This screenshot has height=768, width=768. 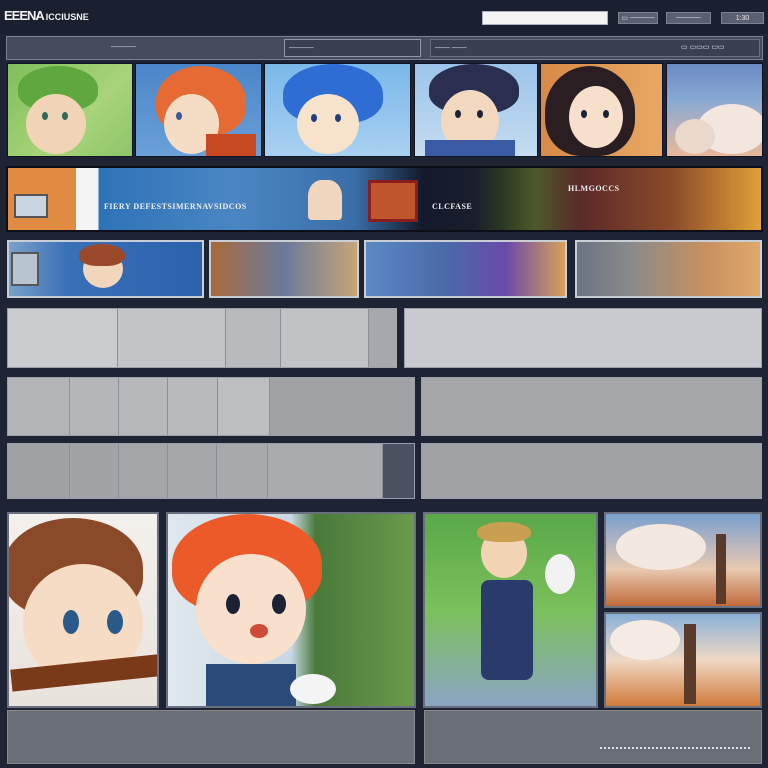 I want to click on toolbar: ───── ───── ─── ─── ▭ ▭▭▭ ▭▭, so click(x=384, y=48).